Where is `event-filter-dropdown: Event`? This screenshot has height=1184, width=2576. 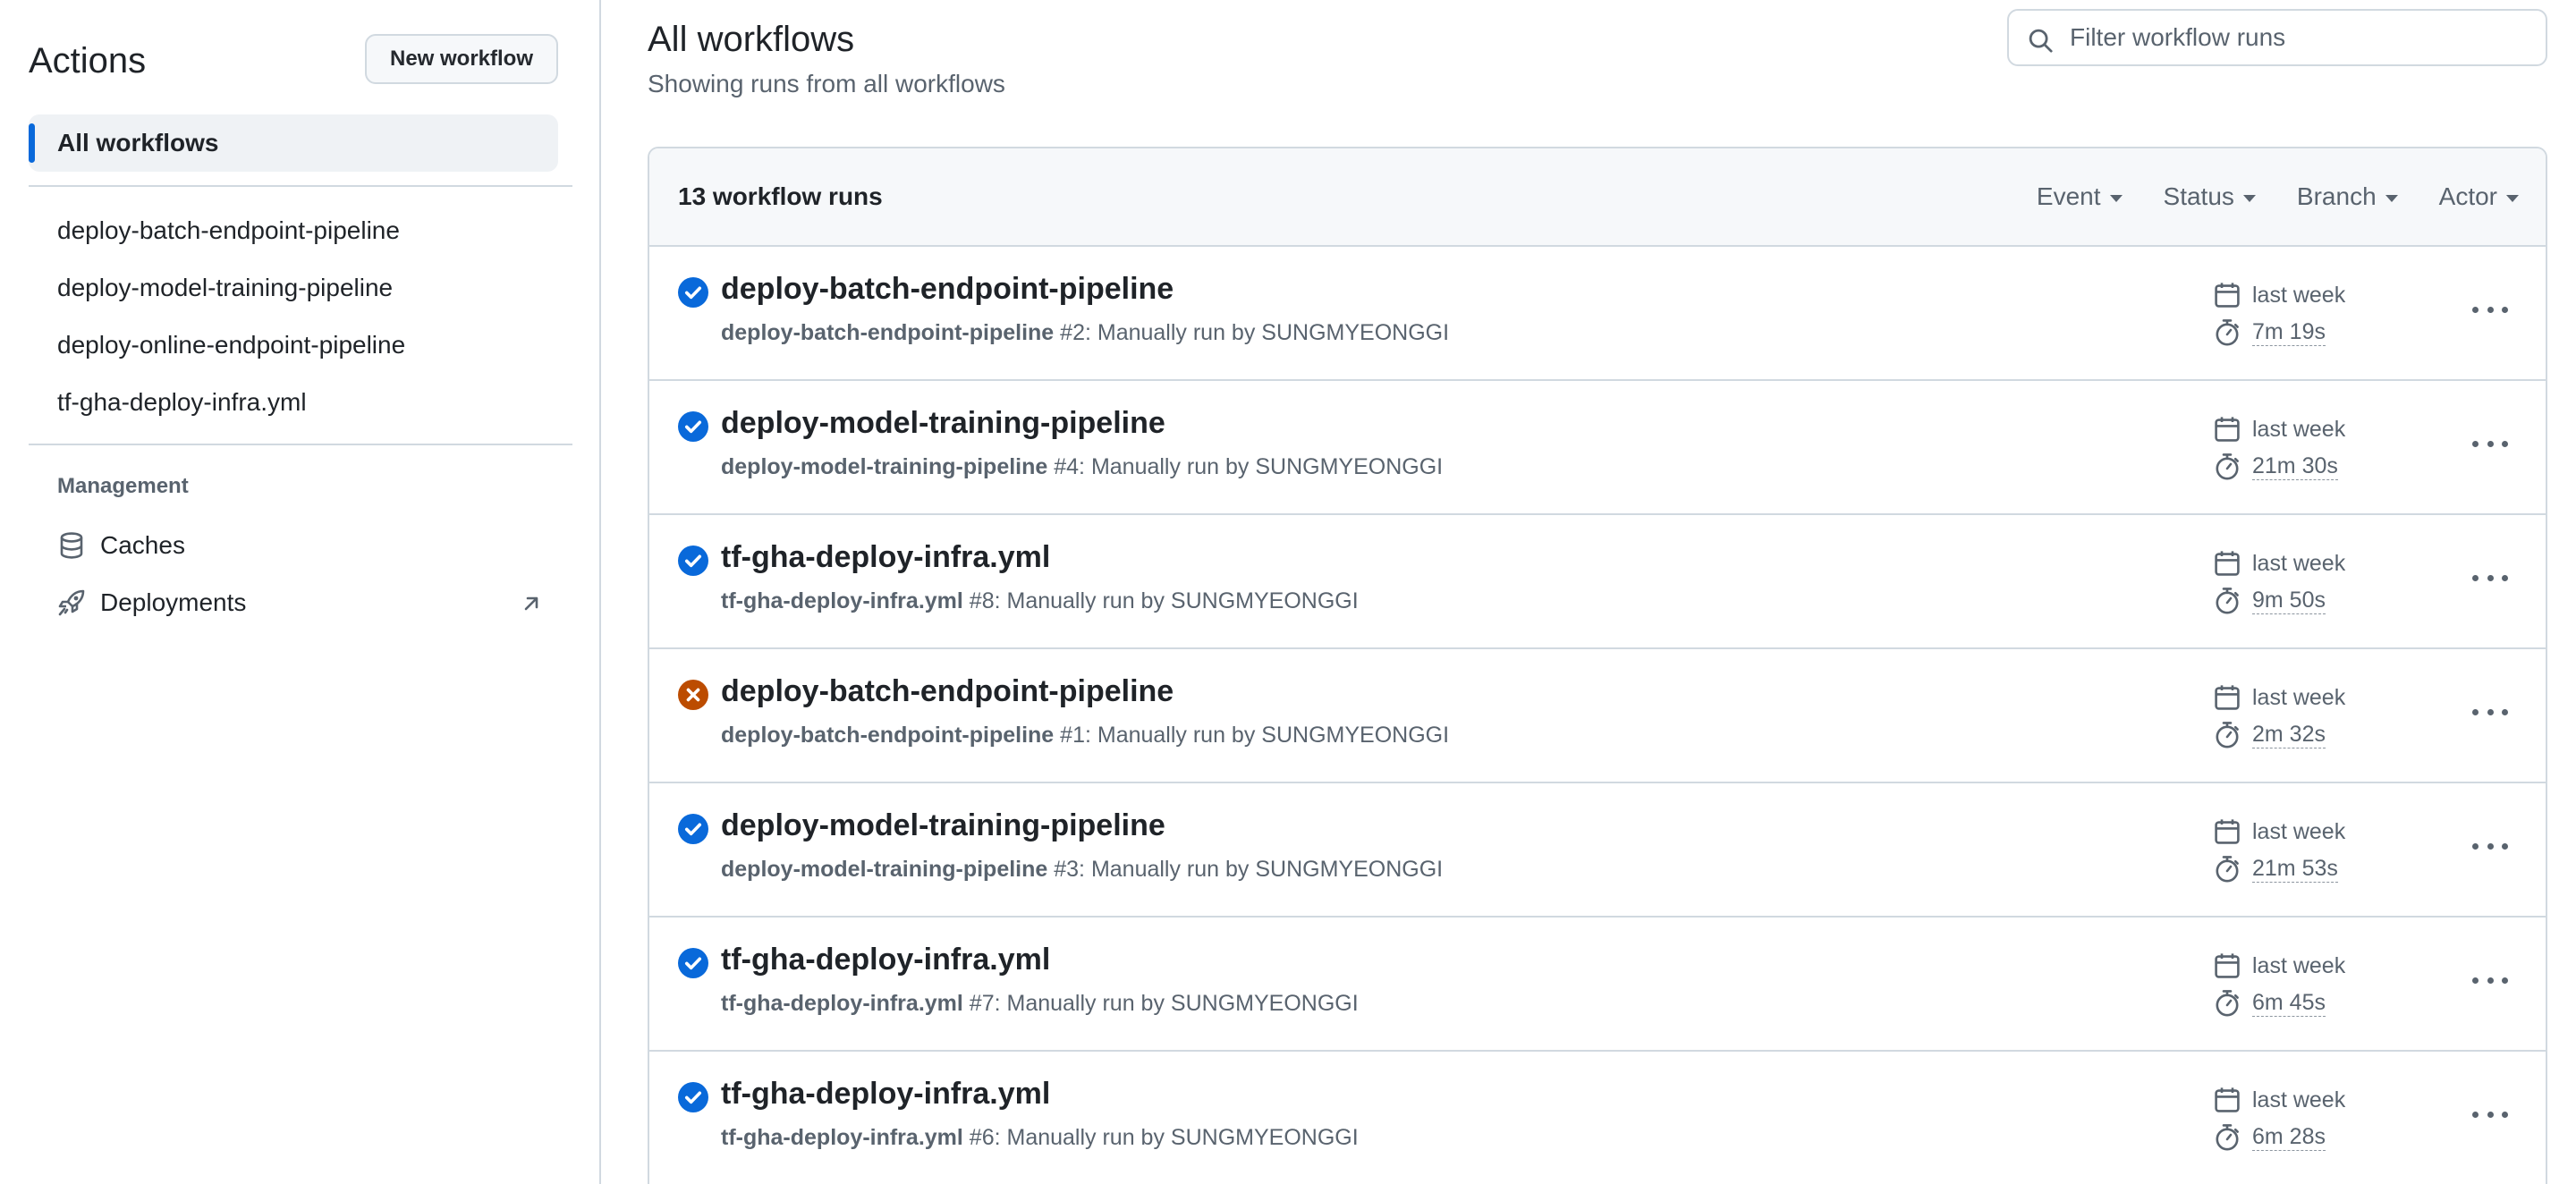 event-filter-dropdown: Event is located at coordinates (2087, 196).